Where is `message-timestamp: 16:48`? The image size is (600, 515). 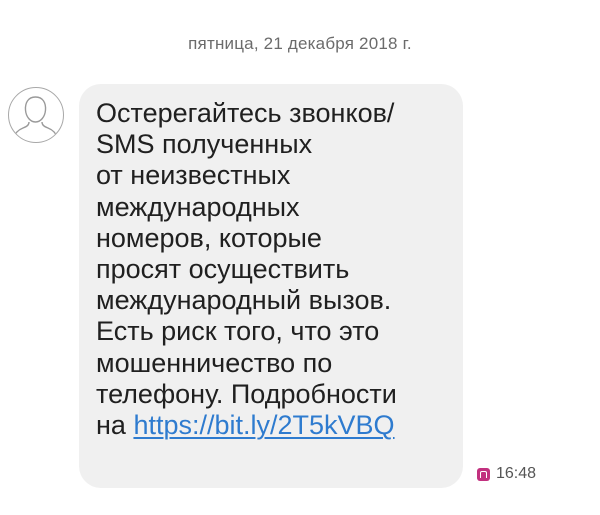 message-timestamp: 16:48 is located at coordinates (516, 473).